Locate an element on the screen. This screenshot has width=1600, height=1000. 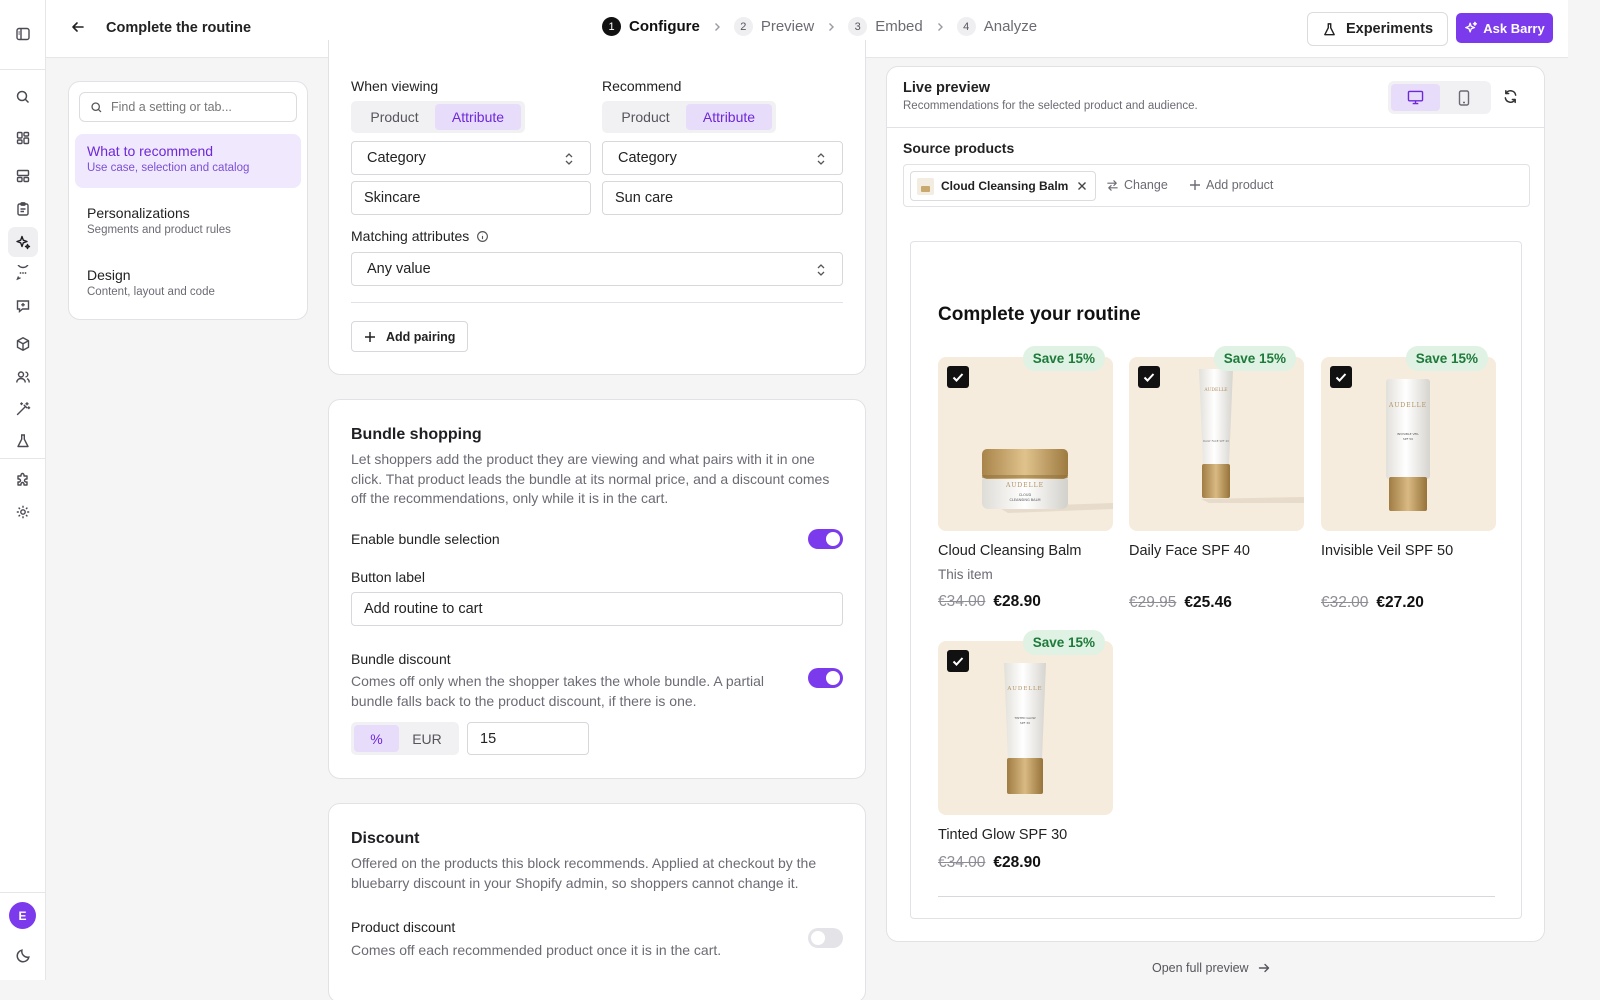
product-discount-toggle is located at coordinates (825, 938).